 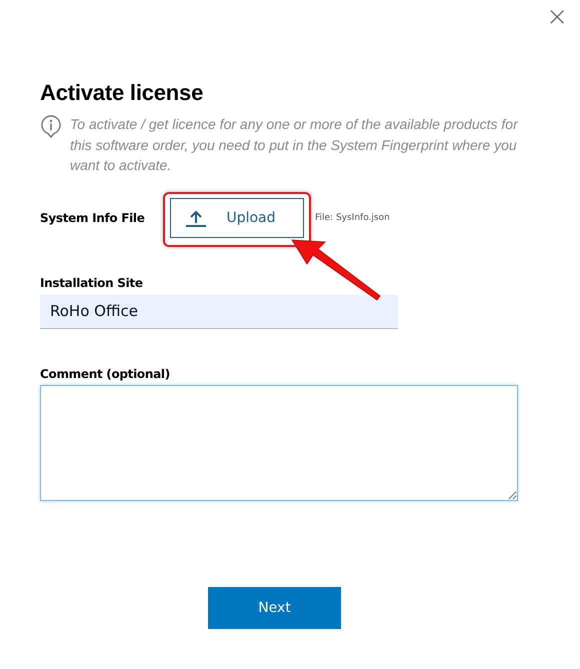 I want to click on next-button: Next, so click(x=274, y=607).